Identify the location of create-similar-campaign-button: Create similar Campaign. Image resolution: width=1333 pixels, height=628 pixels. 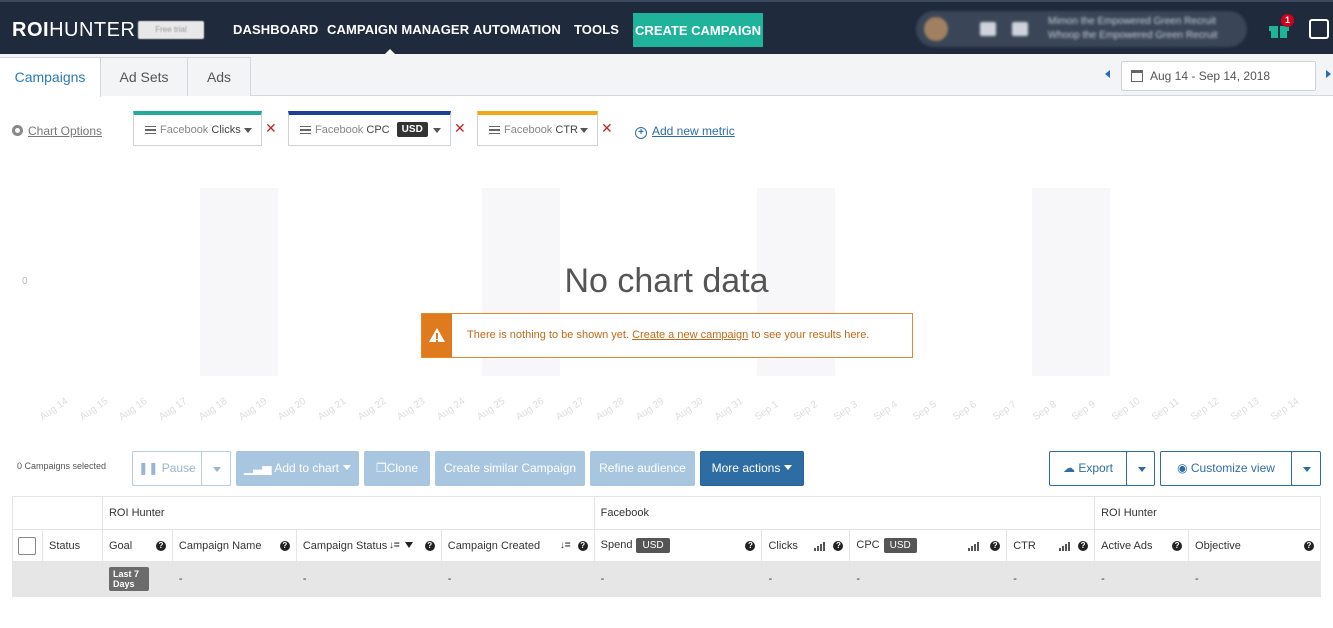
(510, 468).